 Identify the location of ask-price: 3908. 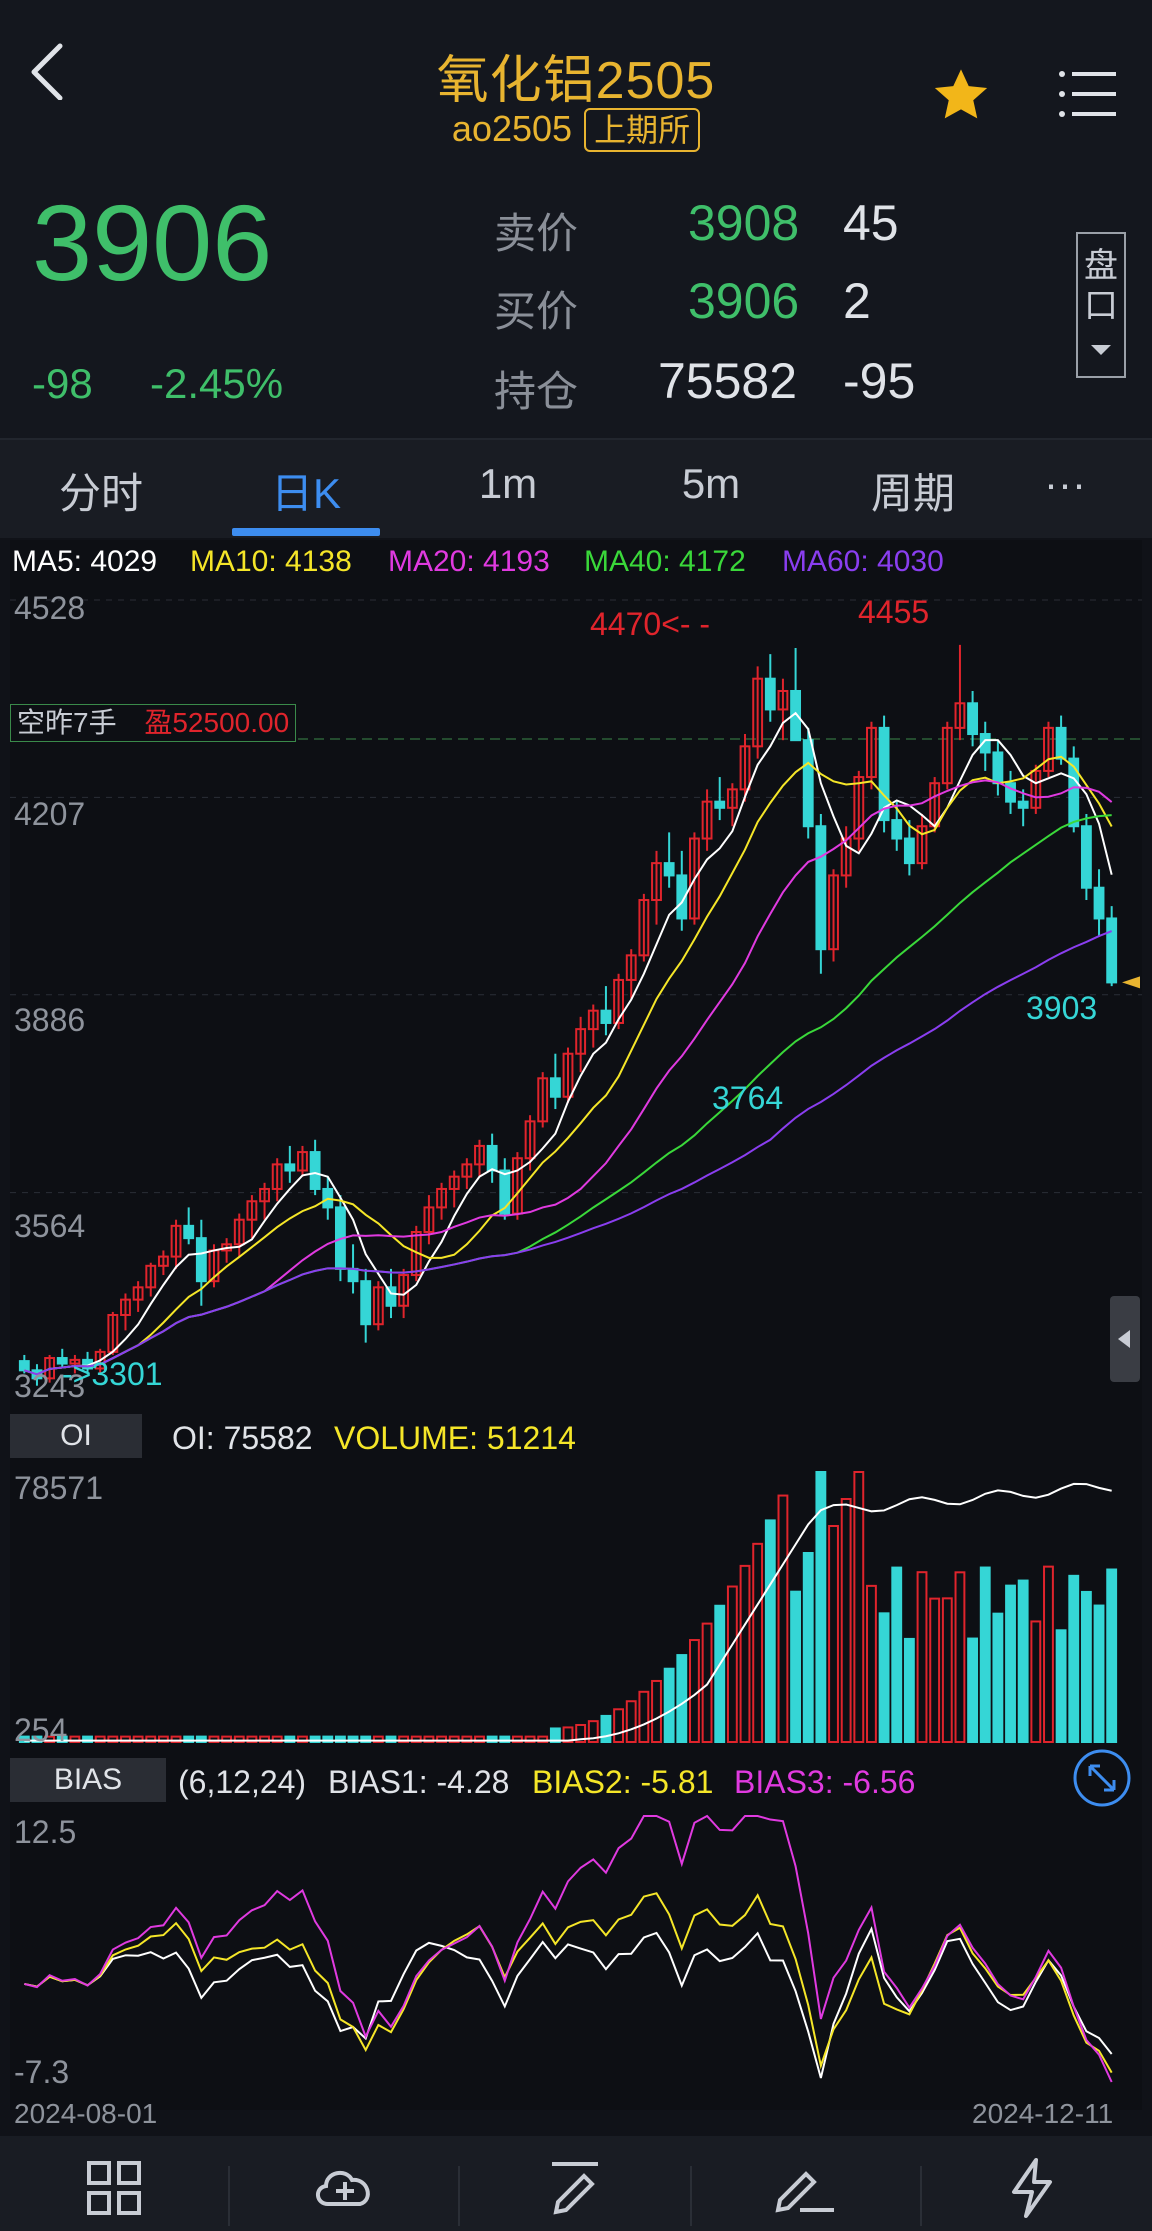
(744, 223).